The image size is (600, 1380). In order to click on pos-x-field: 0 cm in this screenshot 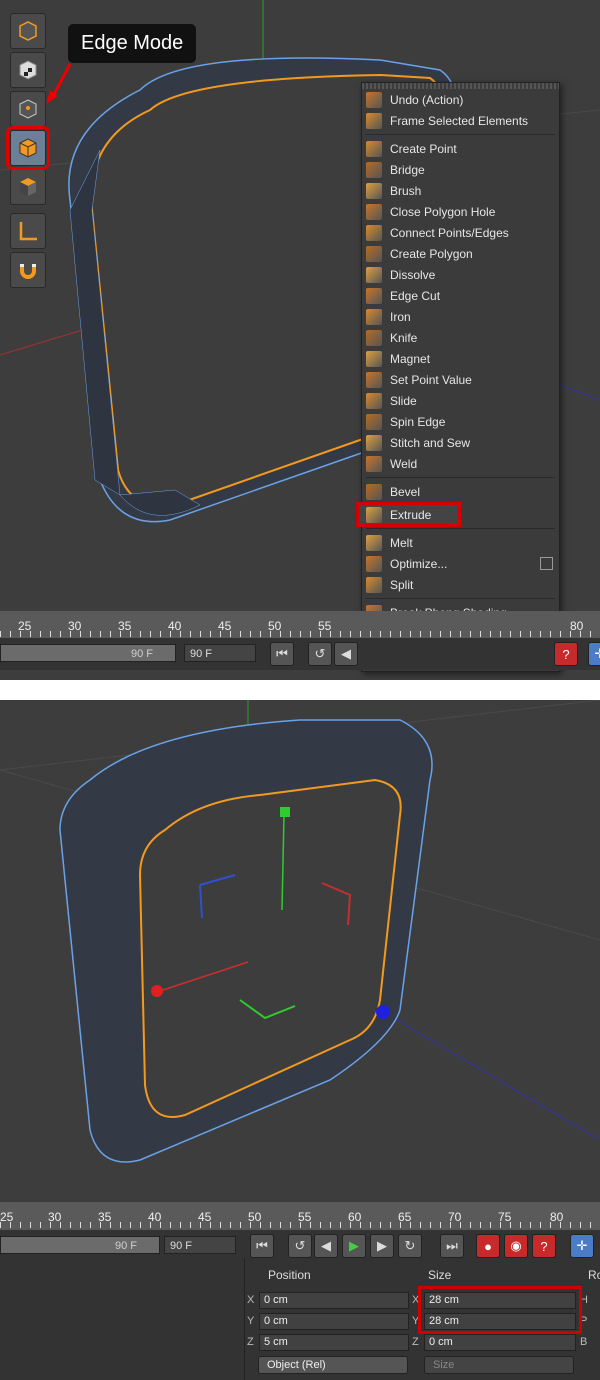, I will do `click(334, 1300)`.